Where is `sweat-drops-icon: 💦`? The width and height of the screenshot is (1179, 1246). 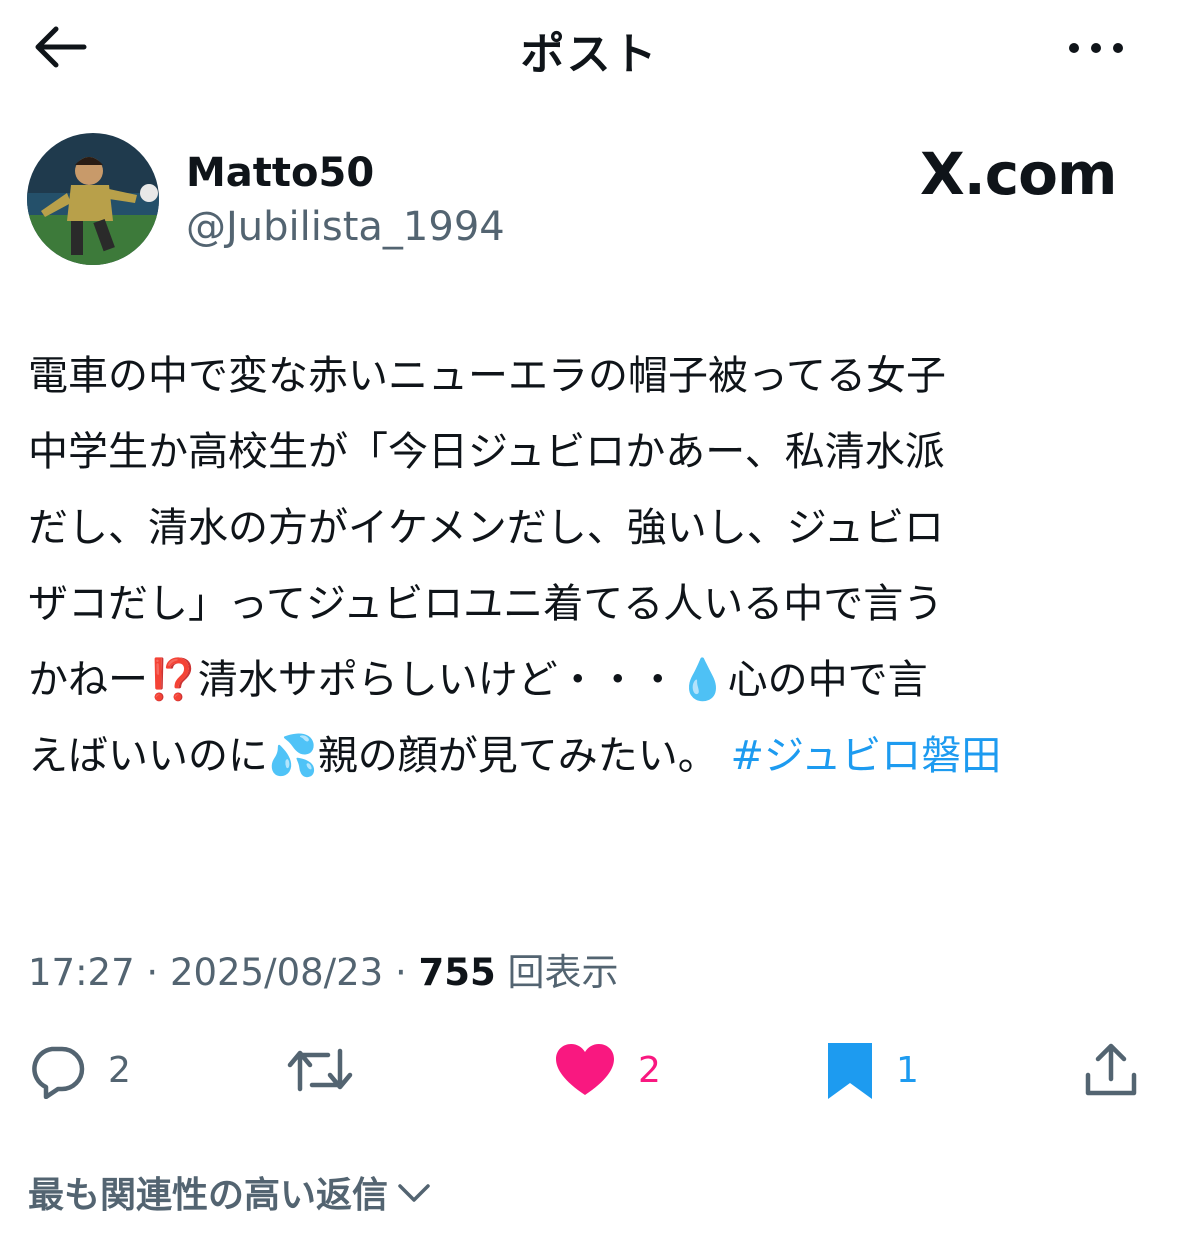
sweat-drops-icon: 💦 is located at coordinates (293, 756).